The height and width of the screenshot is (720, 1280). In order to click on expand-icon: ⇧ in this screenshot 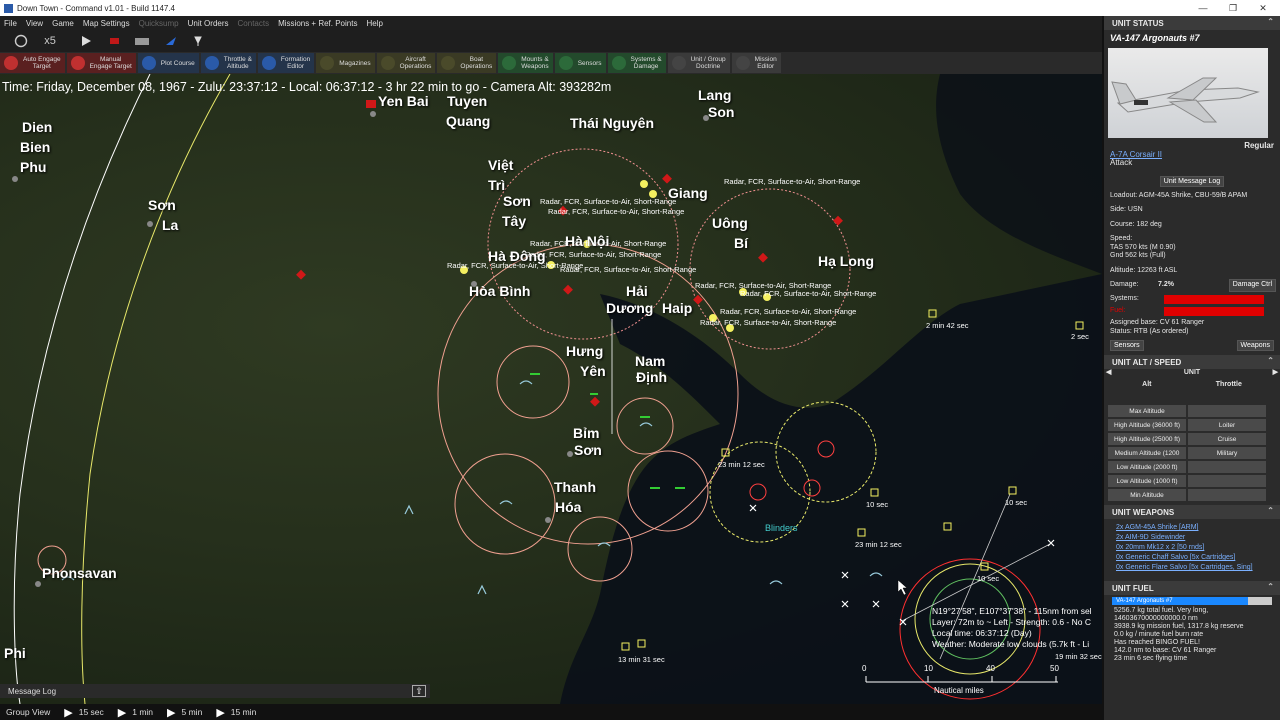, I will do `click(419, 691)`.